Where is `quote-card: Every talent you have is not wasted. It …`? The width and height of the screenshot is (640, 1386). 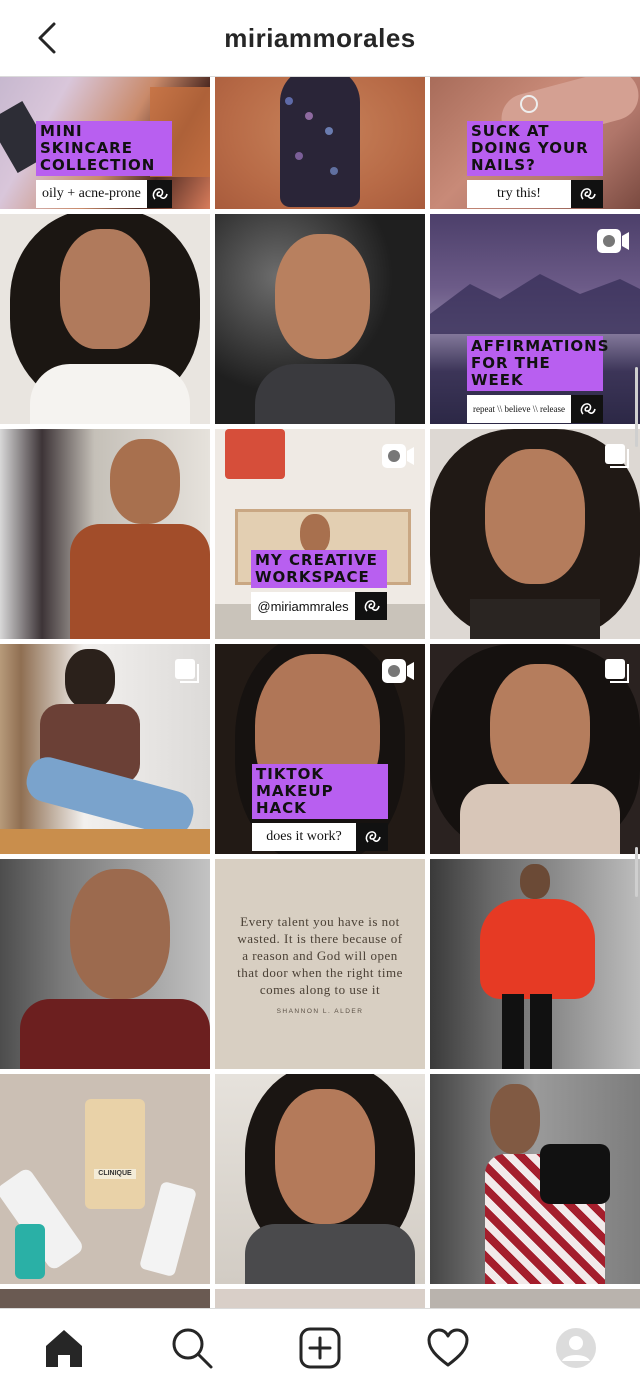 quote-card: Every talent you have is not wasted. It … is located at coordinates (320, 964).